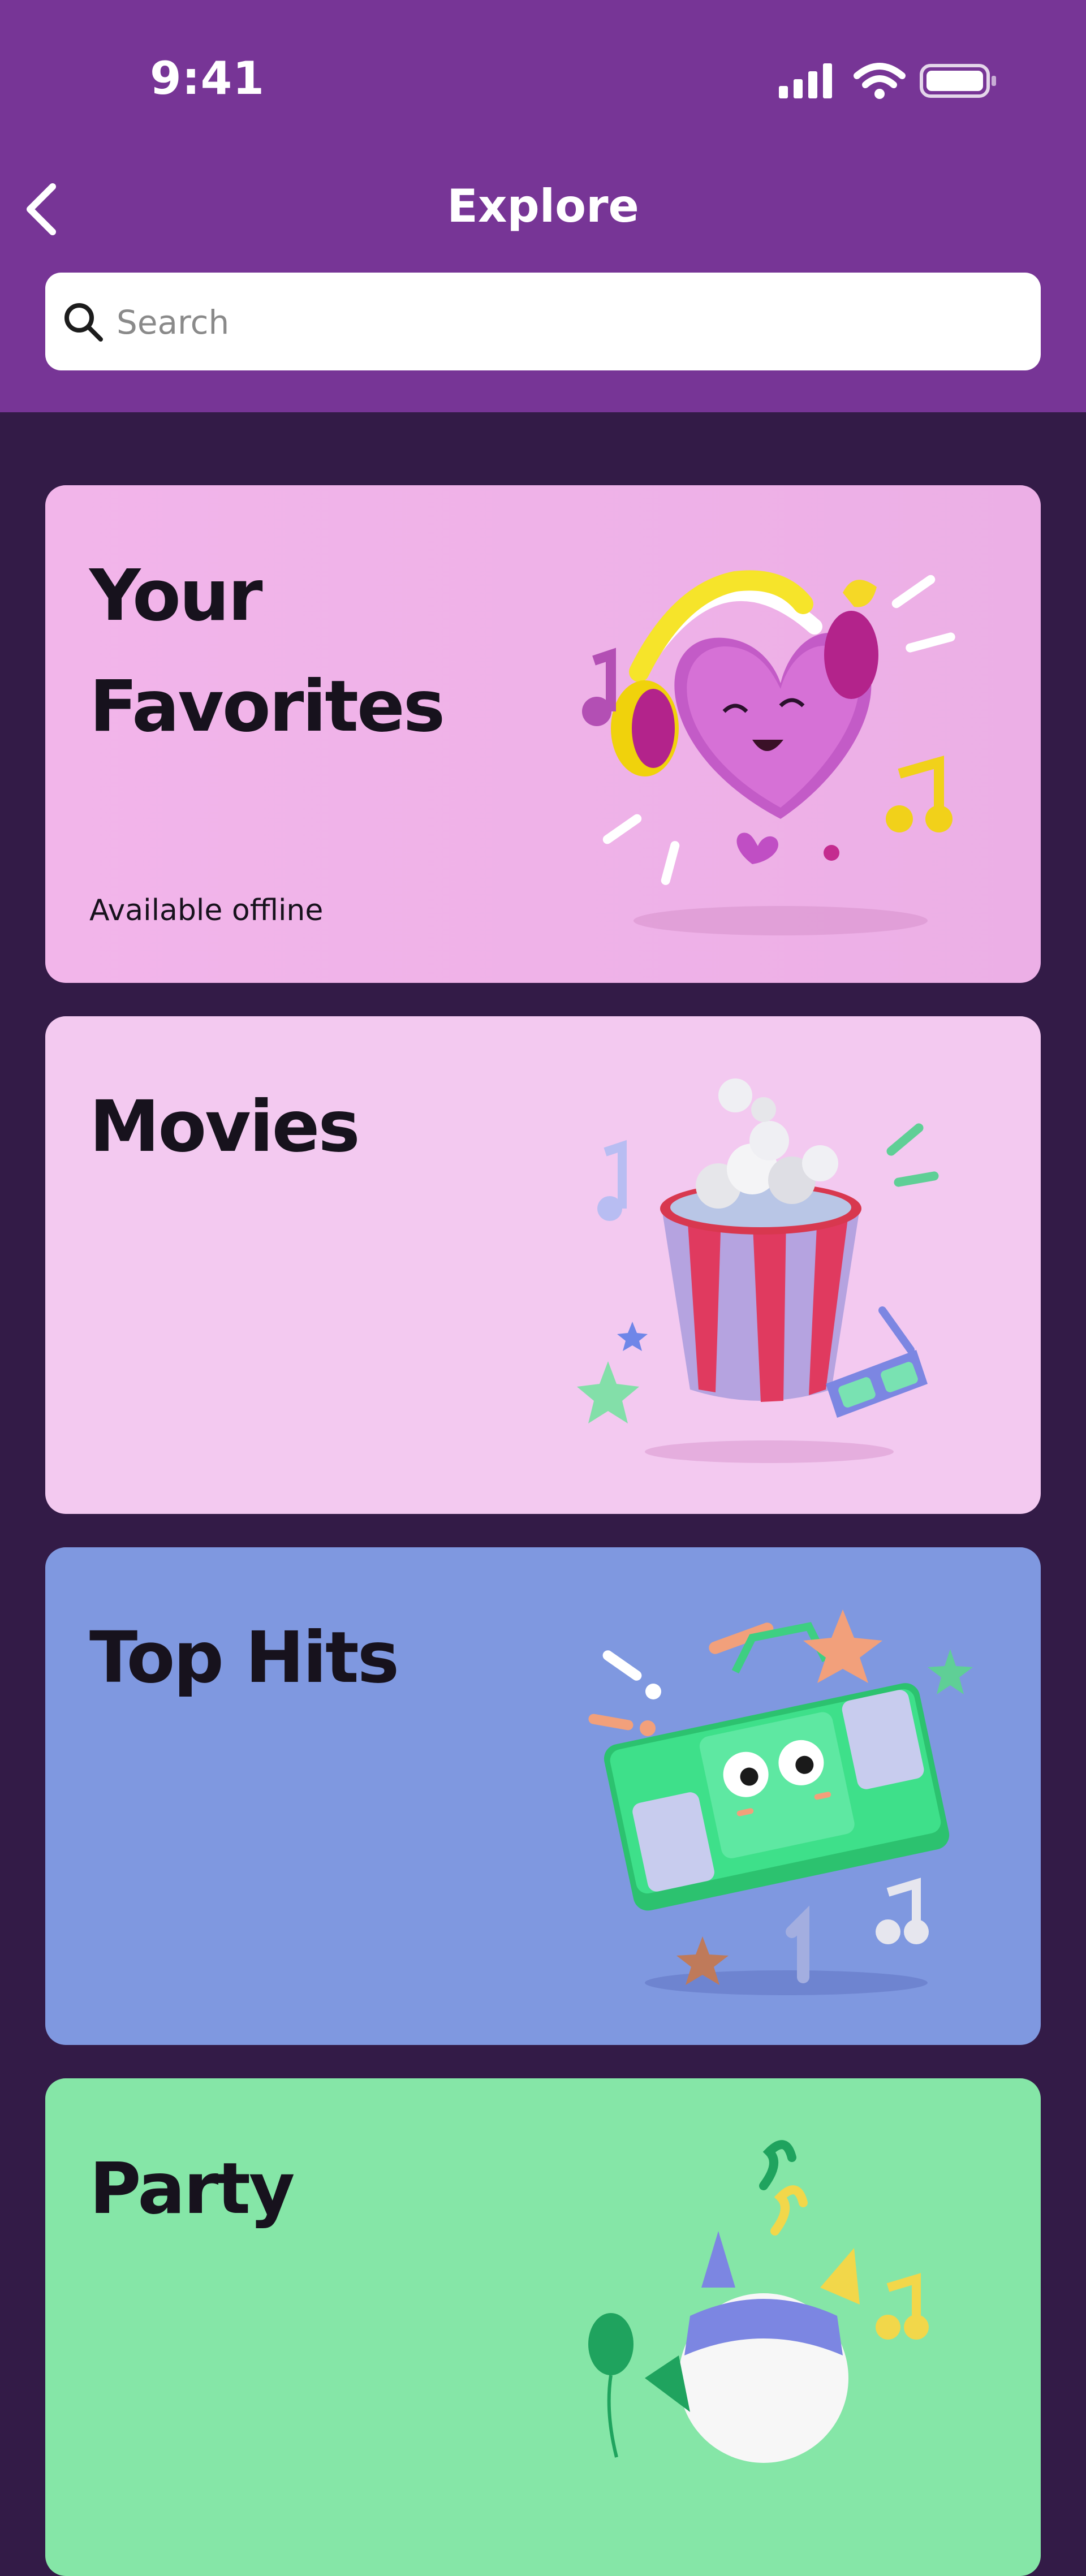 Image resolution: width=1086 pixels, height=2576 pixels. Describe the element at coordinates (208, 79) in the screenshot. I see `status-time: 9:41` at that location.